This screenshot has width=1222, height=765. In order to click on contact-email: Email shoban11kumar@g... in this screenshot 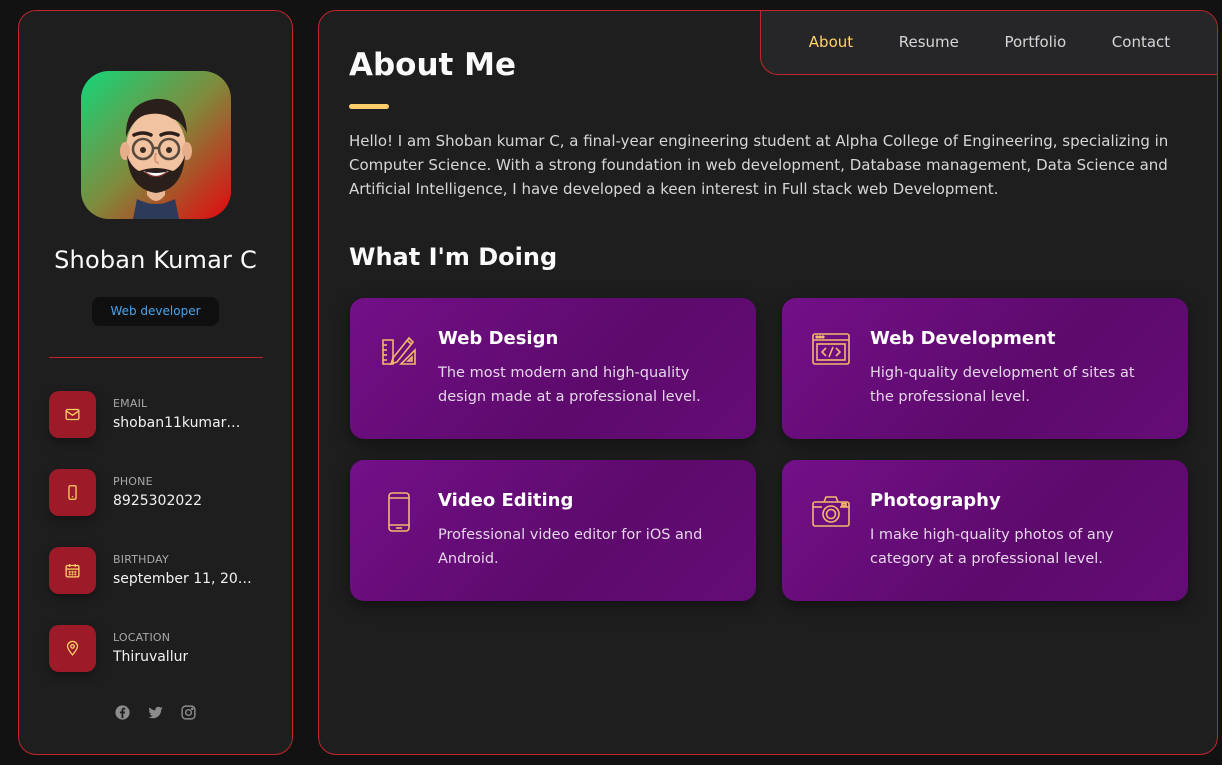, I will do `click(159, 415)`.